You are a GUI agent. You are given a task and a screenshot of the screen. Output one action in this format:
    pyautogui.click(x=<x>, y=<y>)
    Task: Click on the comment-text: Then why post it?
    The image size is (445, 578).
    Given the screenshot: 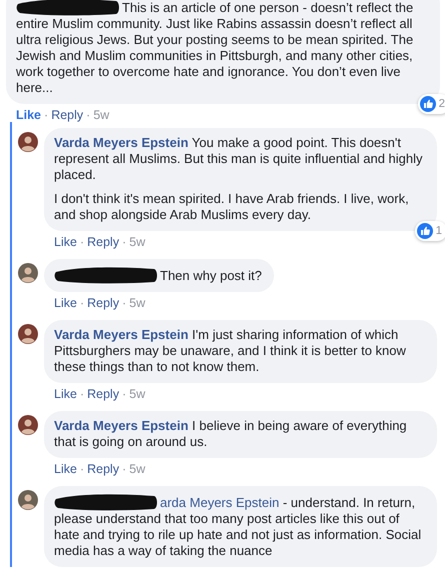 What is the action you would take?
    pyautogui.click(x=158, y=275)
    